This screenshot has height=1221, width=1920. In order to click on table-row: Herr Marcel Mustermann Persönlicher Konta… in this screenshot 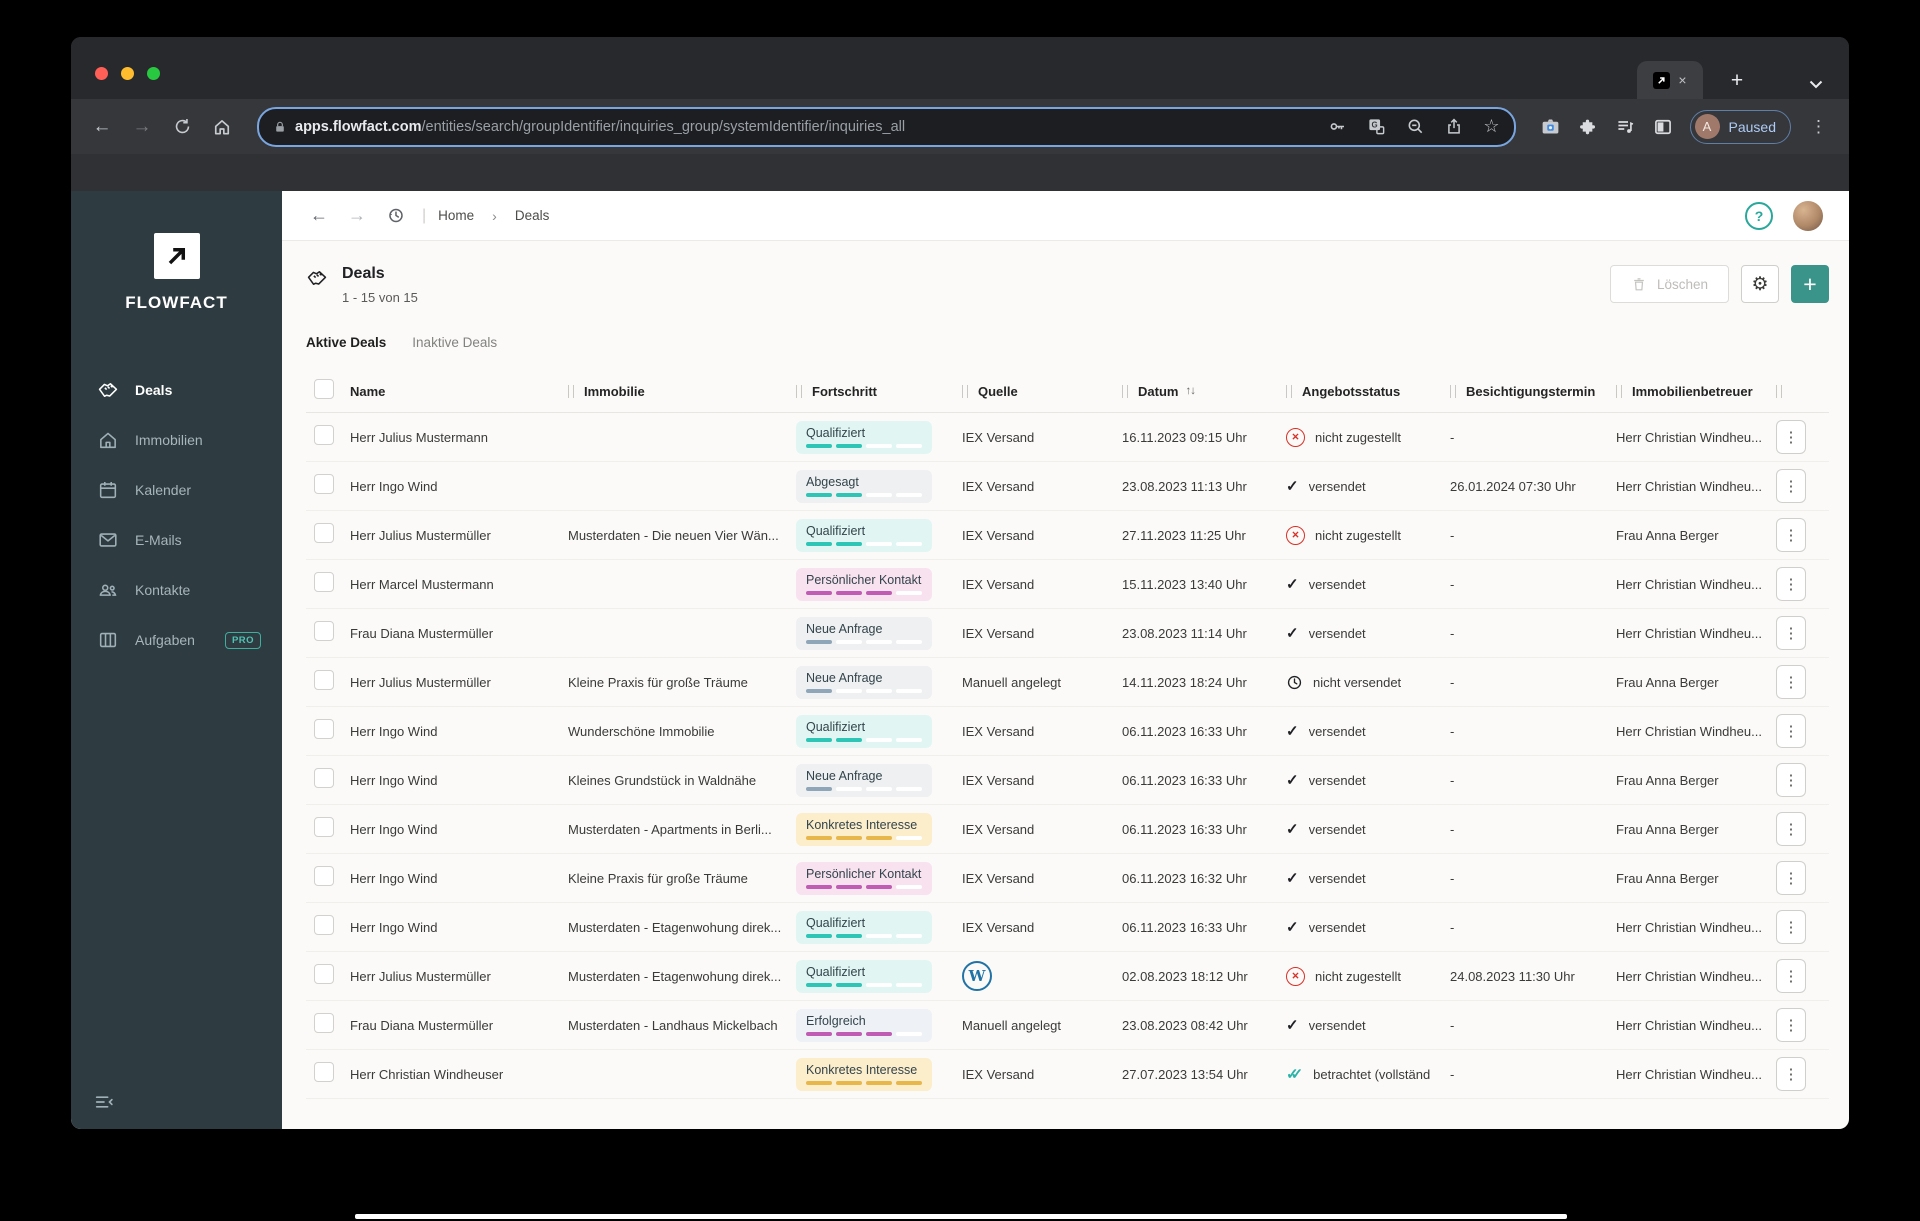, I will do `click(1067, 584)`.